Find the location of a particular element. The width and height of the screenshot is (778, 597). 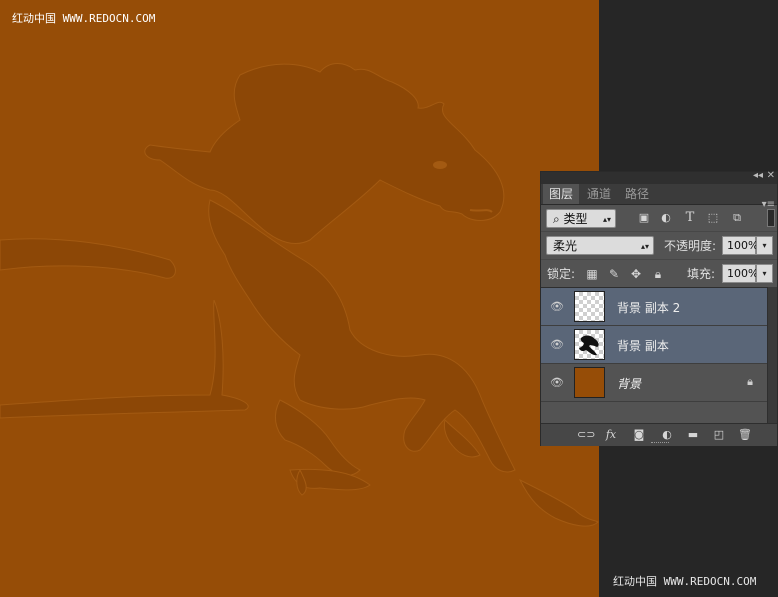

blend-mode-label: 柔光 is located at coordinates (565, 246).